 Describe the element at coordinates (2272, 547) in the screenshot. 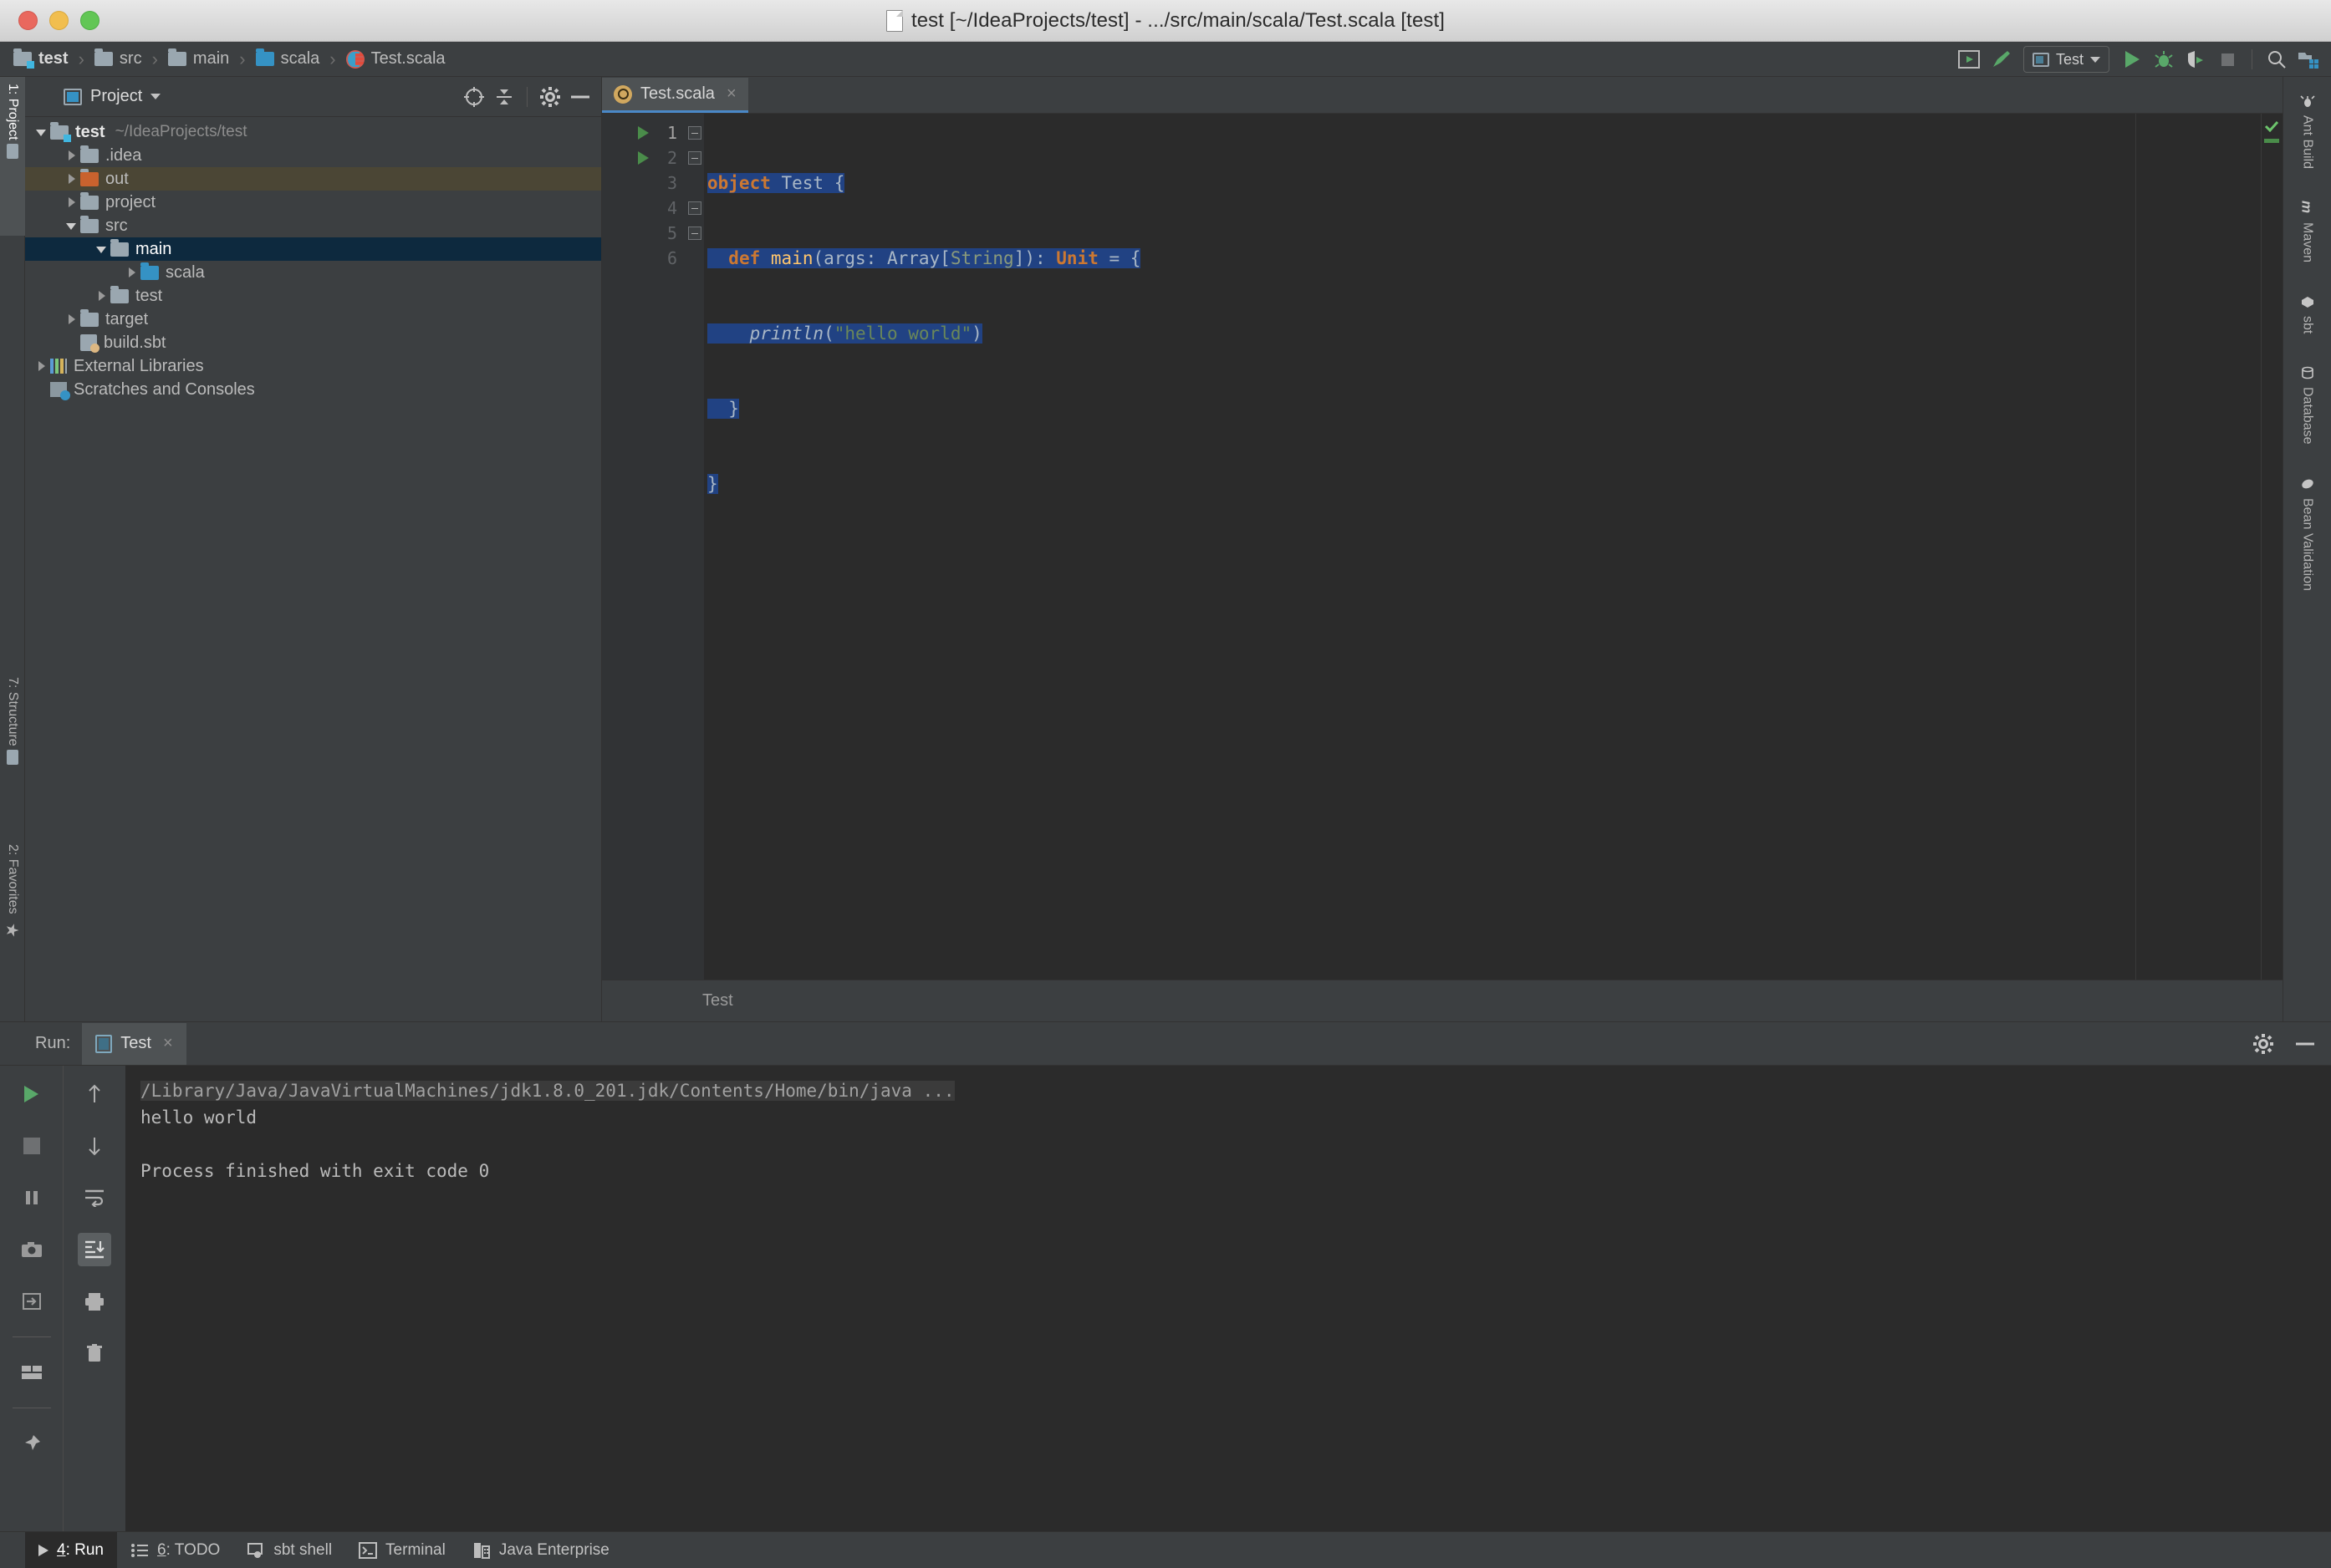

I see `analysis-gutter` at that location.